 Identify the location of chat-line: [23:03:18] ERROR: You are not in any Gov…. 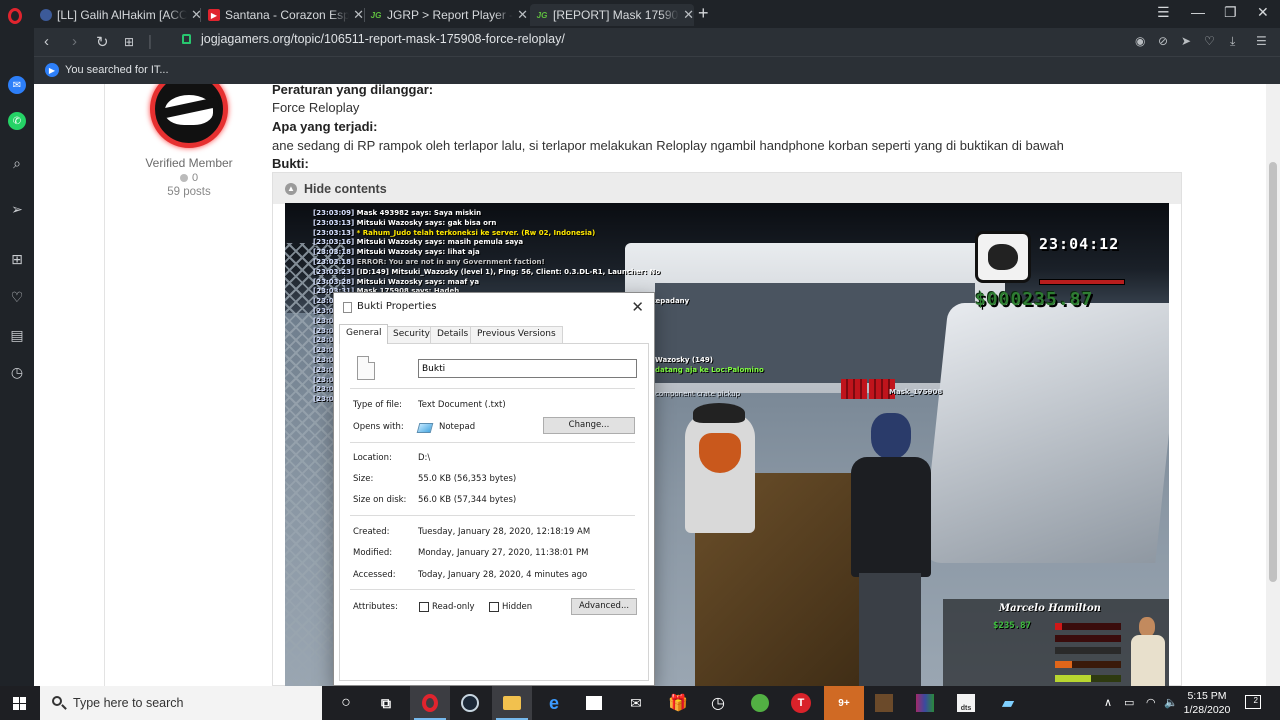
(486, 263).